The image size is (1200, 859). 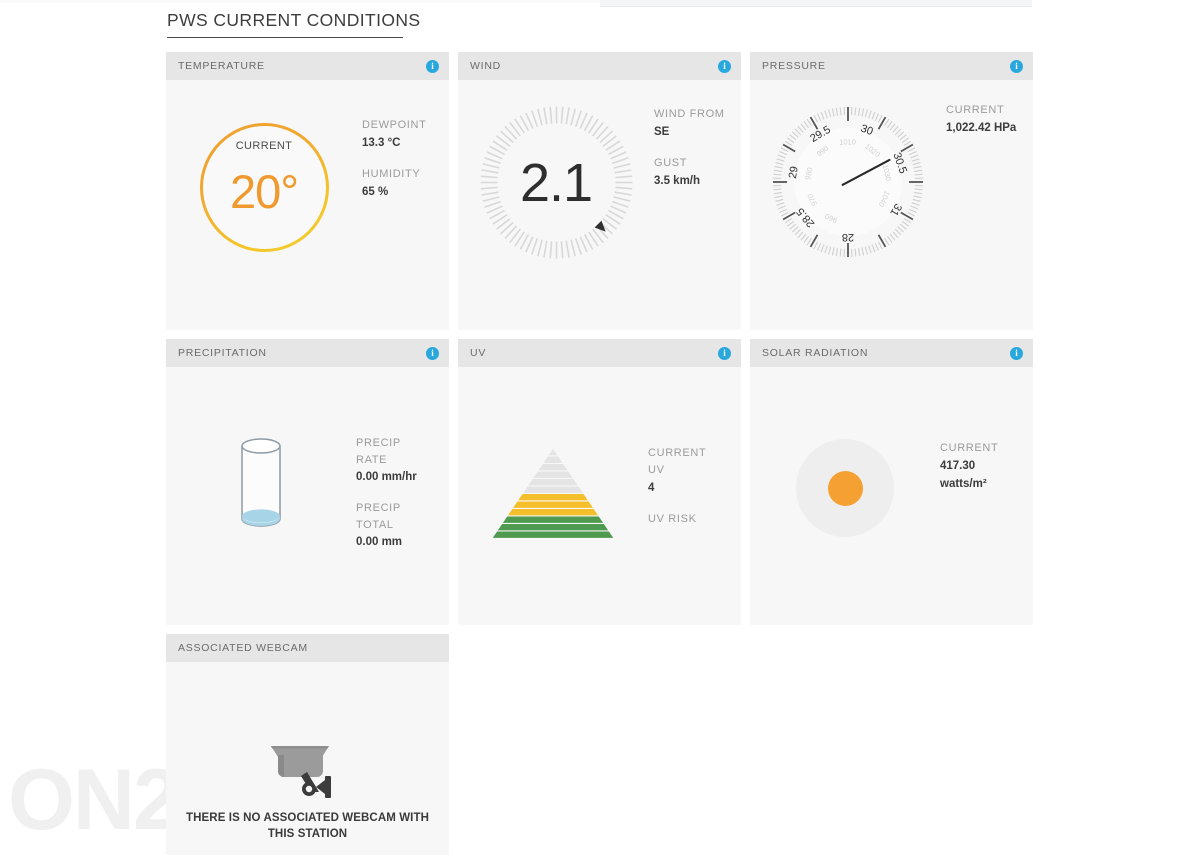 What do you see at coordinates (891, 66) in the screenshot?
I see `card-header-pressure: PRESSURE i` at bounding box center [891, 66].